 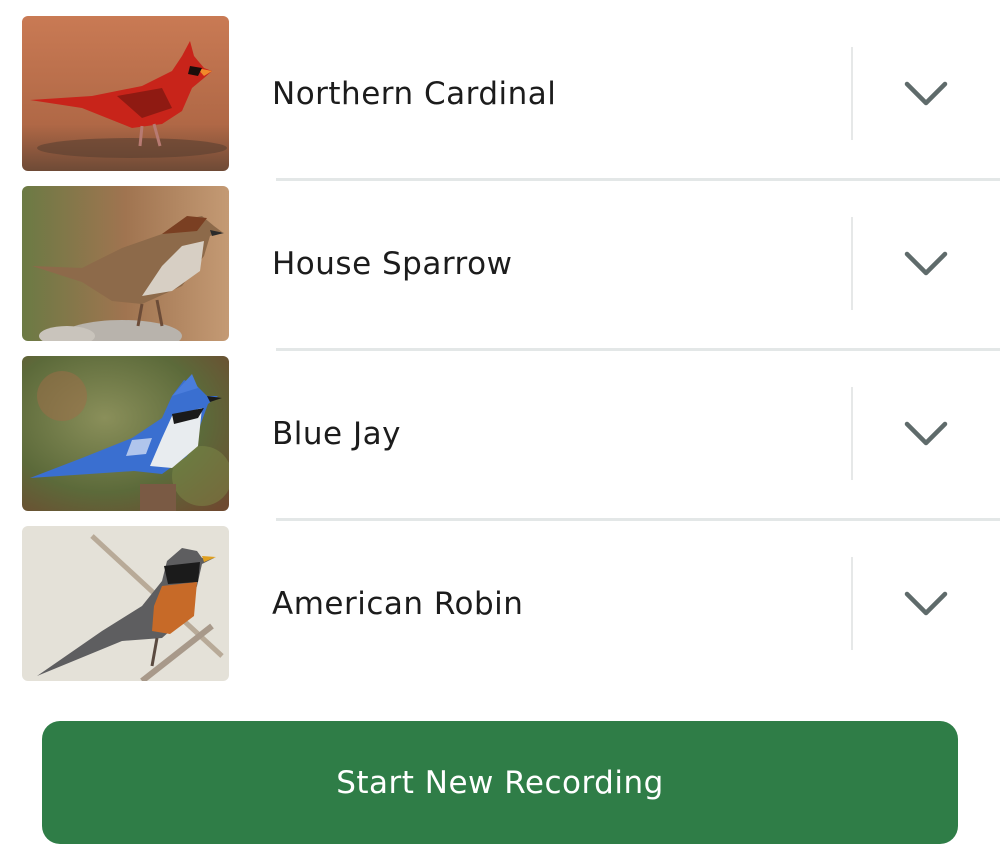 What do you see at coordinates (392, 264) in the screenshot?
I see `bird-name: House Sparrow` at bounding box center [392, 264].